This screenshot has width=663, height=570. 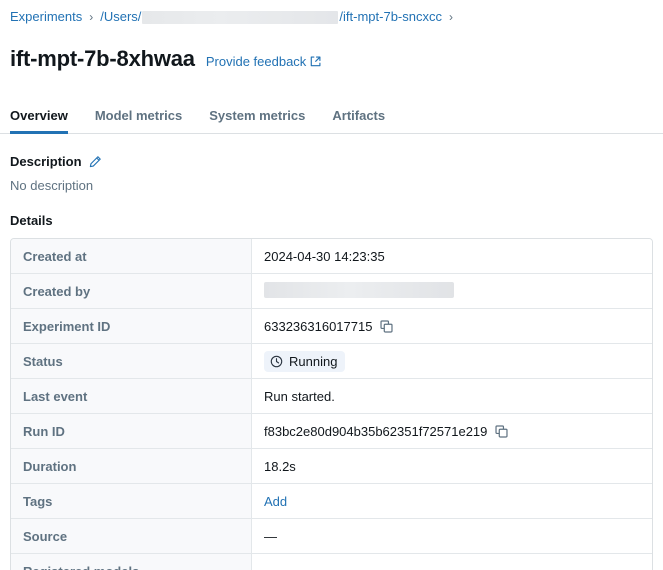 I want to click on row-value-run-id: f83bc2e80d904b35b62351f72571e219, so click(x=452, y=432).